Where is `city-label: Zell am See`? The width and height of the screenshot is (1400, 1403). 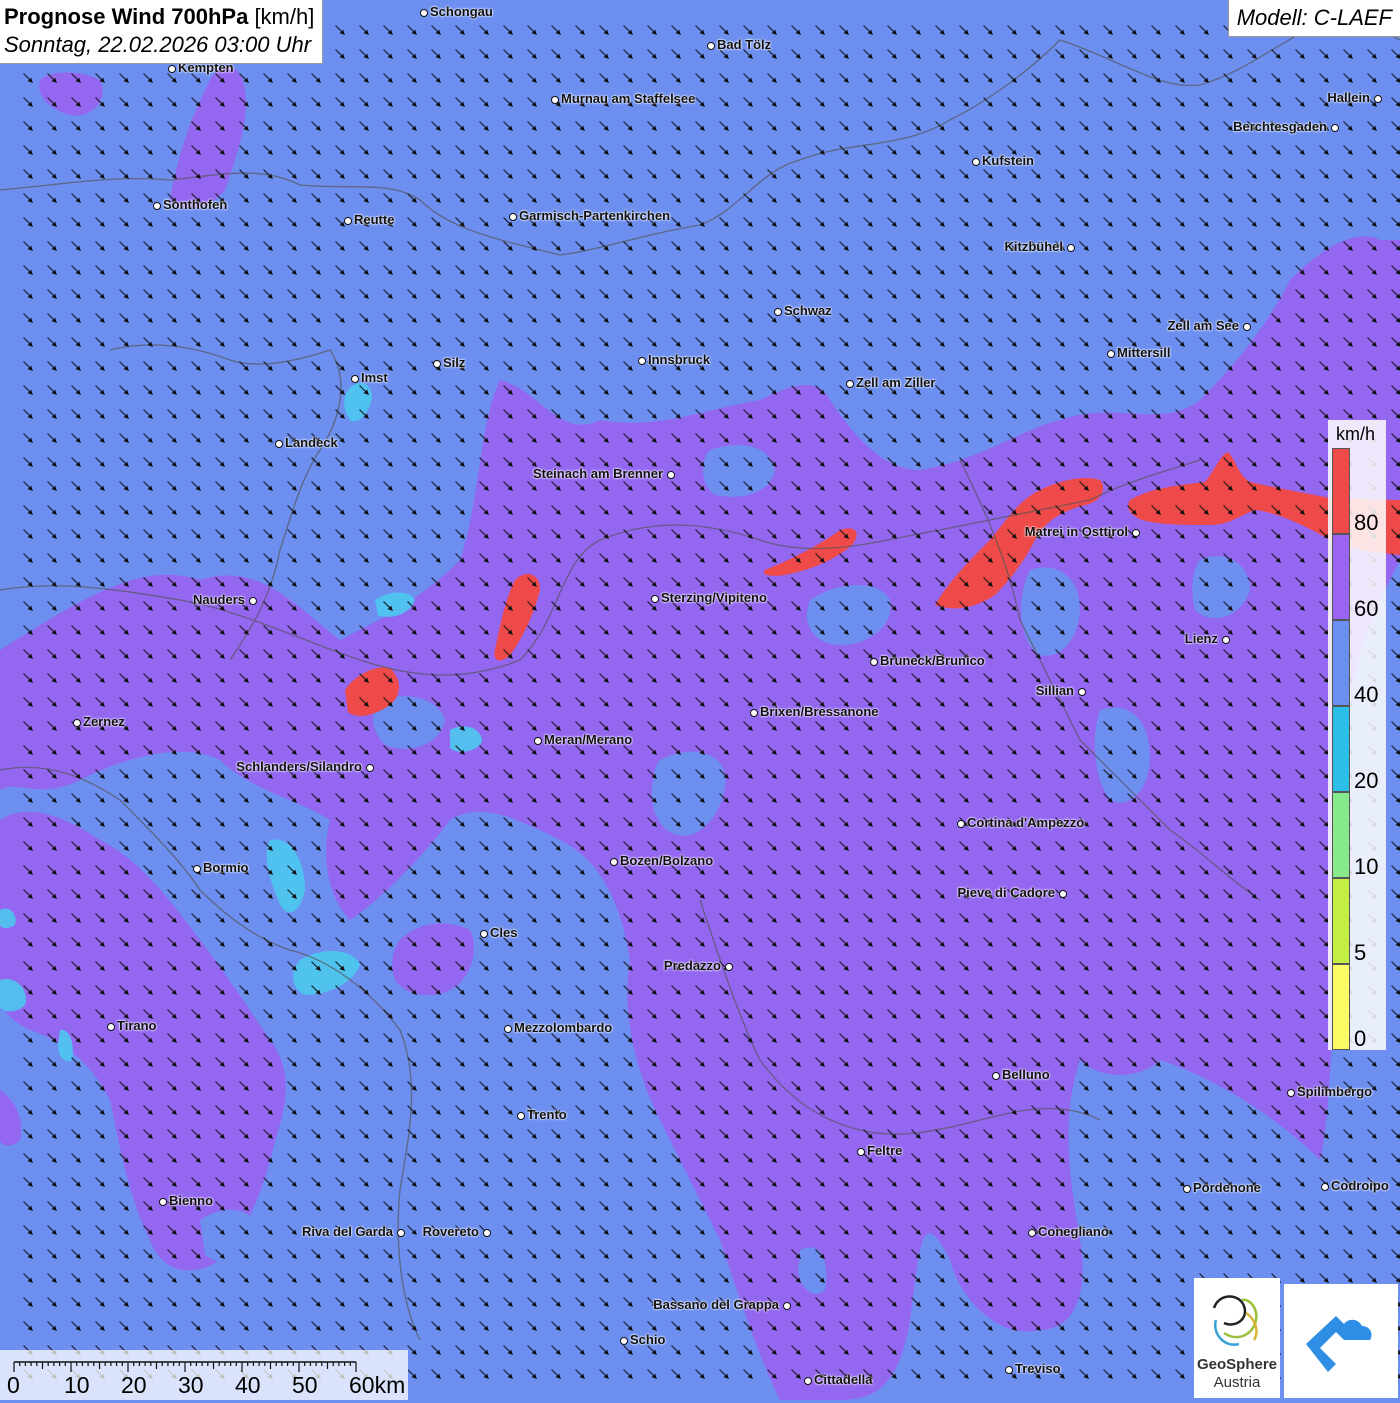 city-label: Zell am See is located at coordinates (1203, 325).